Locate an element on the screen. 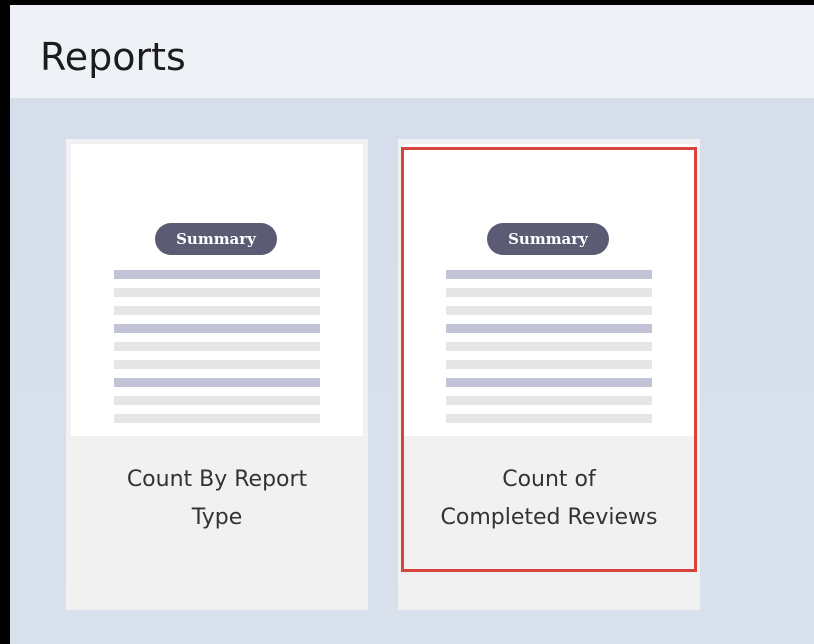  report-card-title-line: Count By Report is located at coordinates (217, 479).